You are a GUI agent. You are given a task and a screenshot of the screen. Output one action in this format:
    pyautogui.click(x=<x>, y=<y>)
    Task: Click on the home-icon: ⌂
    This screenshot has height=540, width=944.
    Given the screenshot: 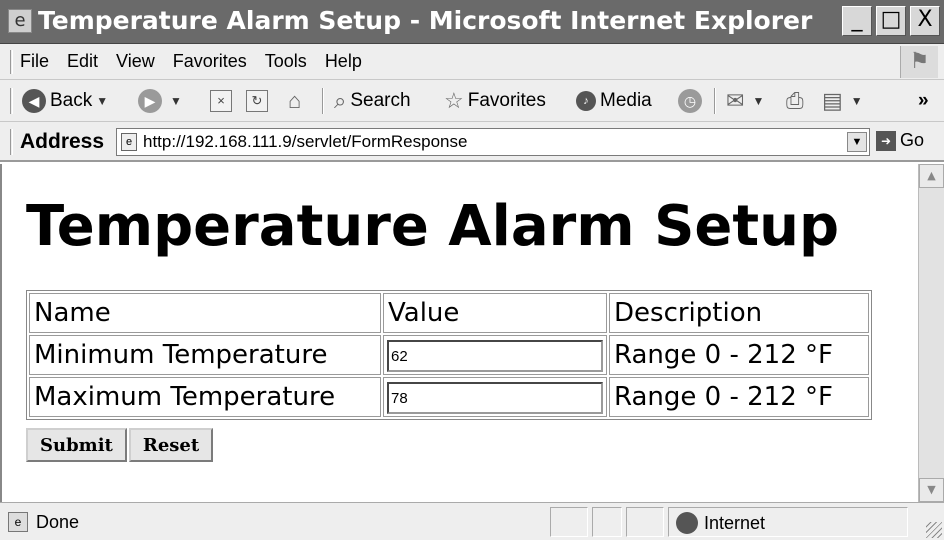 What is the action you would take?
    pyautogui.click(x=295, y=100)
    